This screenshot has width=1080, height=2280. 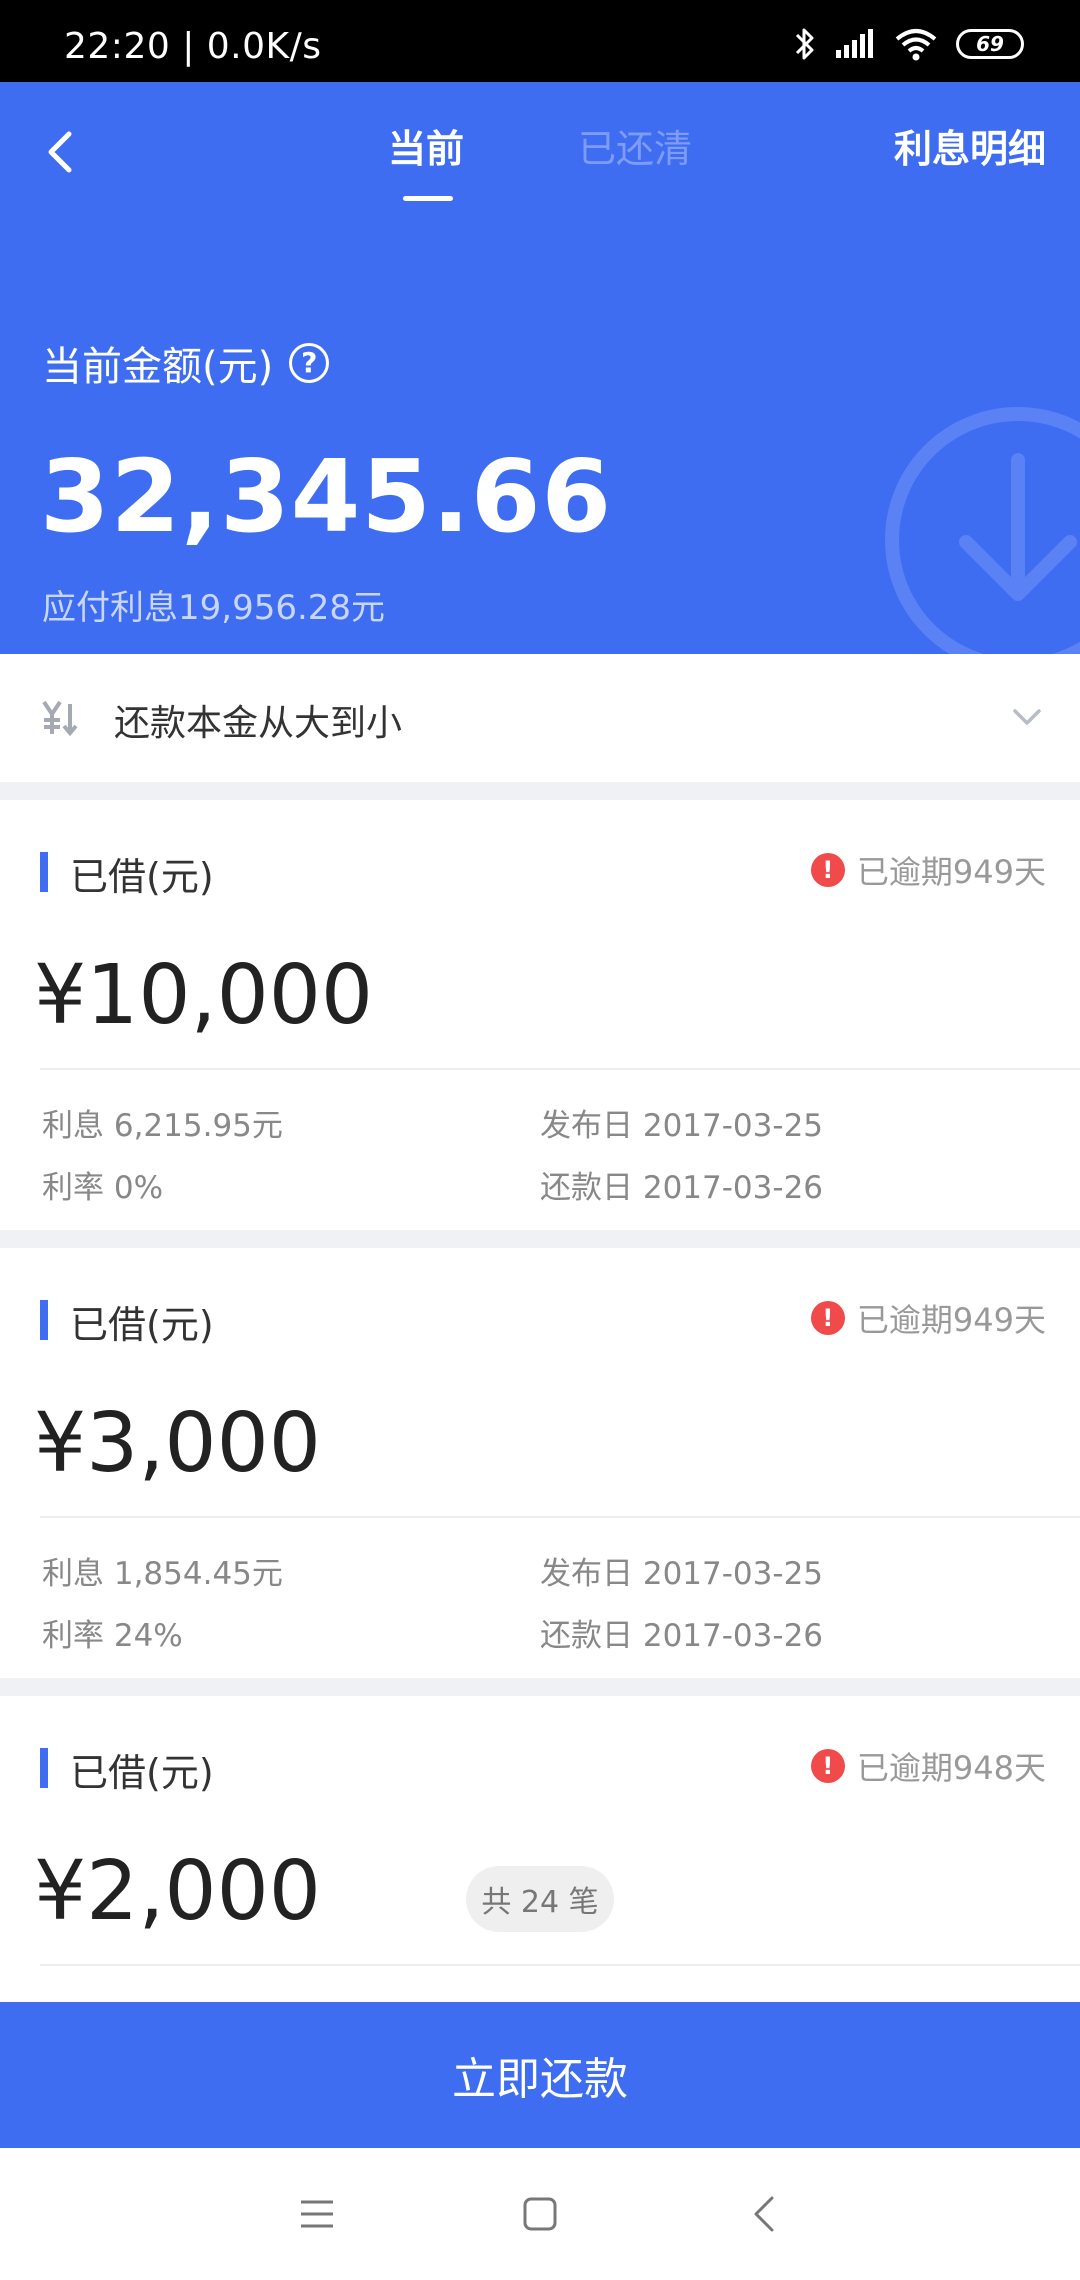 I want to click on status-network-speed: 0.0K/s, so click(x=264, y=46).